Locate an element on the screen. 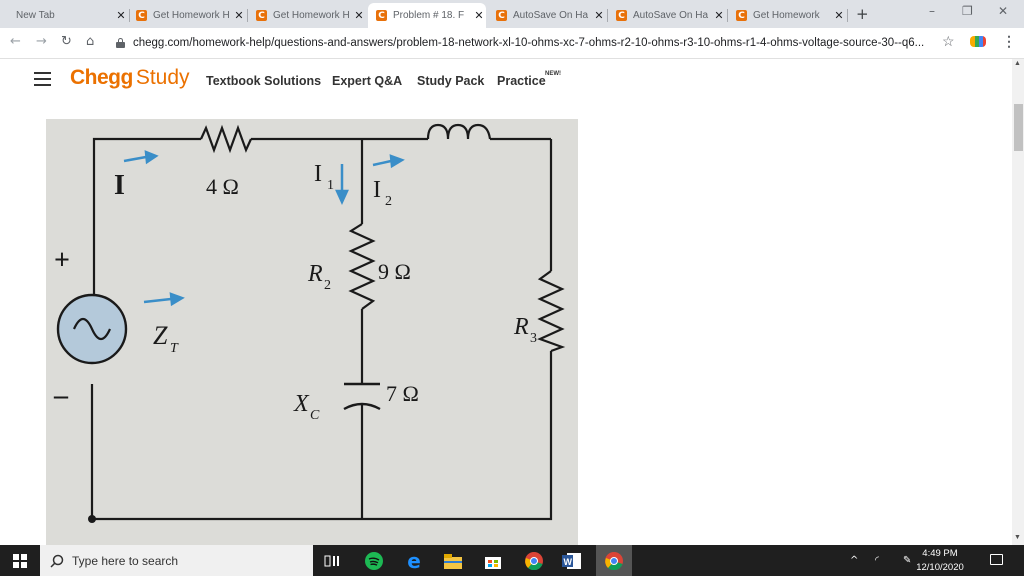  tab-get-homework-1: C Get Homework H ✕ is located at coordinates (188, 15).